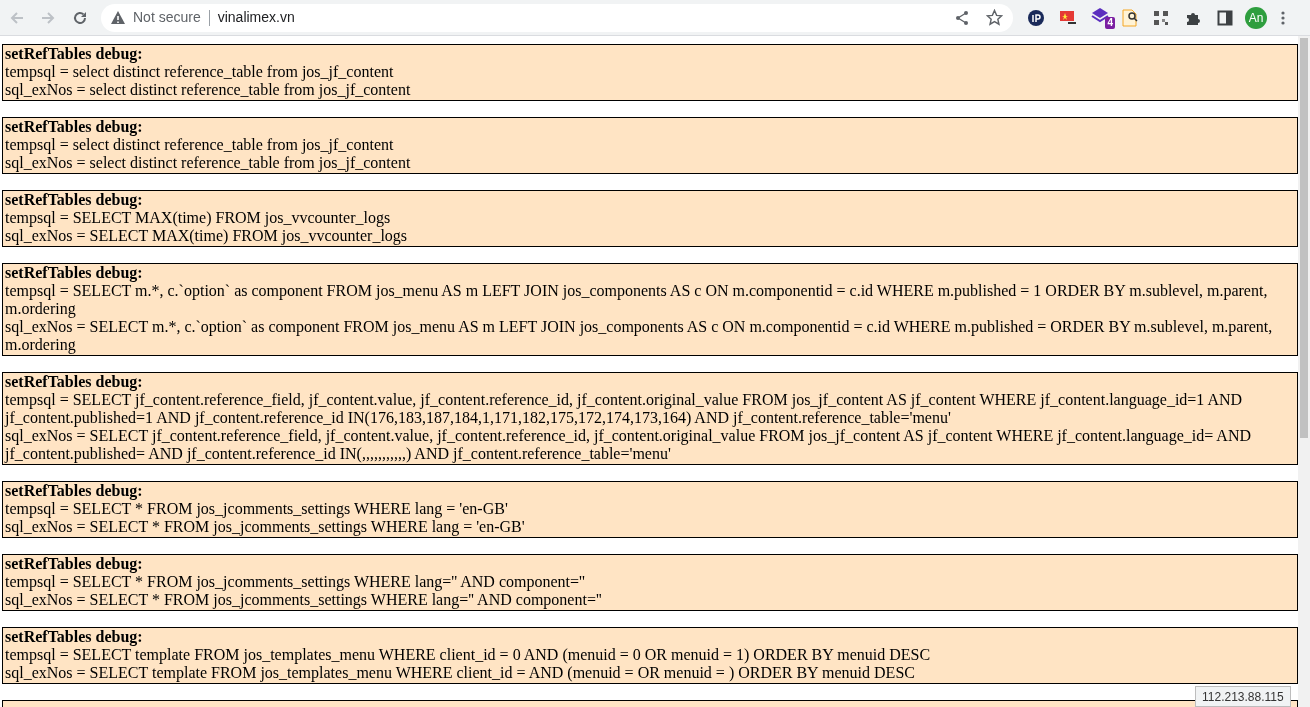  I want to click on sql-line: tempsql = SELECT MAX(time) FROM jos_vvcounter_logs, so click(198, 218).